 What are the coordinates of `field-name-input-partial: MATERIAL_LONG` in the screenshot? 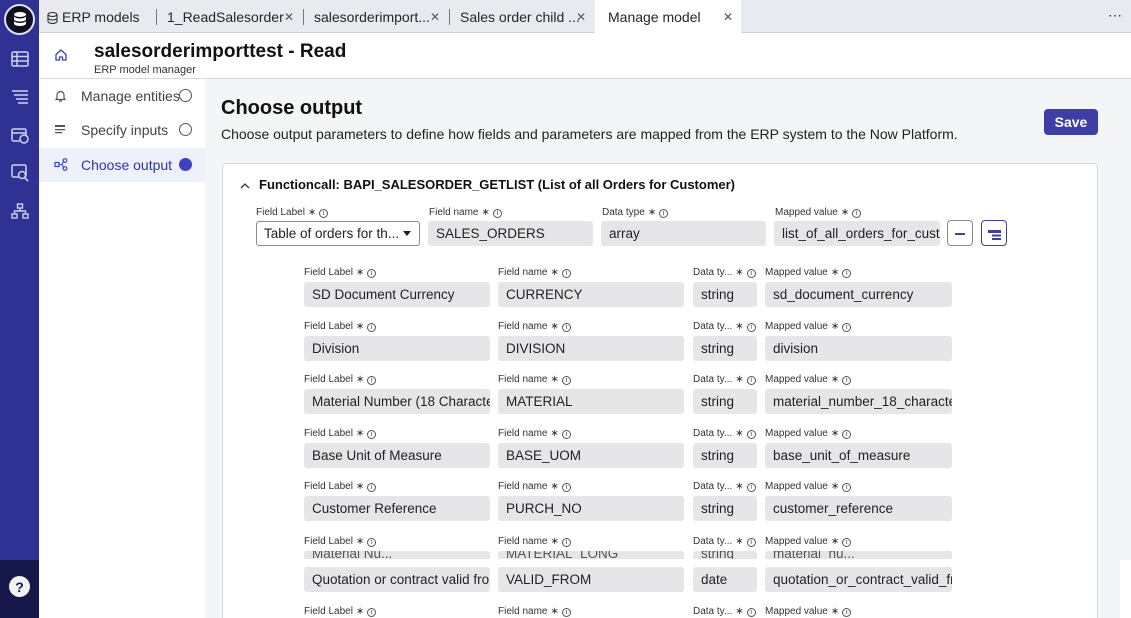 It's located at (591, 555).